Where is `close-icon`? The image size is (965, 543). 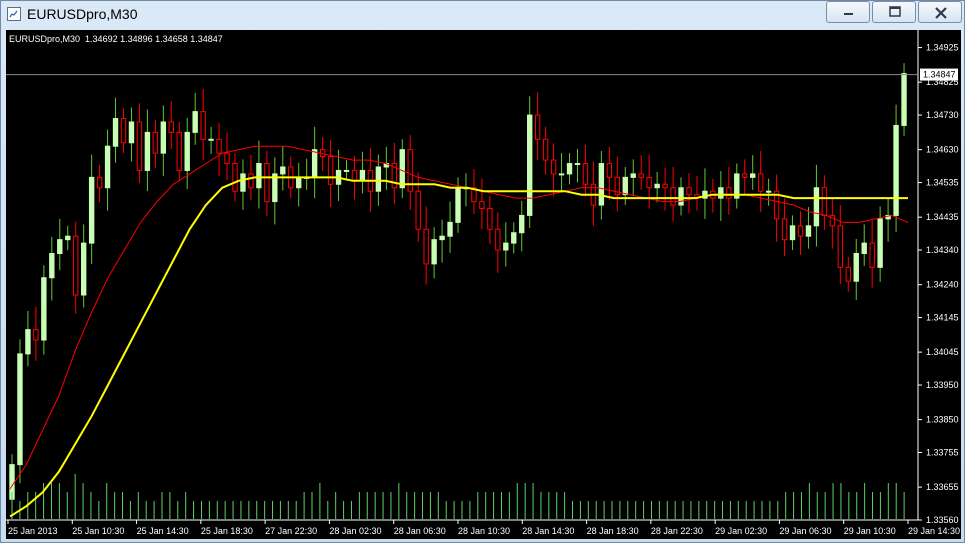 close-icon is located at coordinates (941, 13).